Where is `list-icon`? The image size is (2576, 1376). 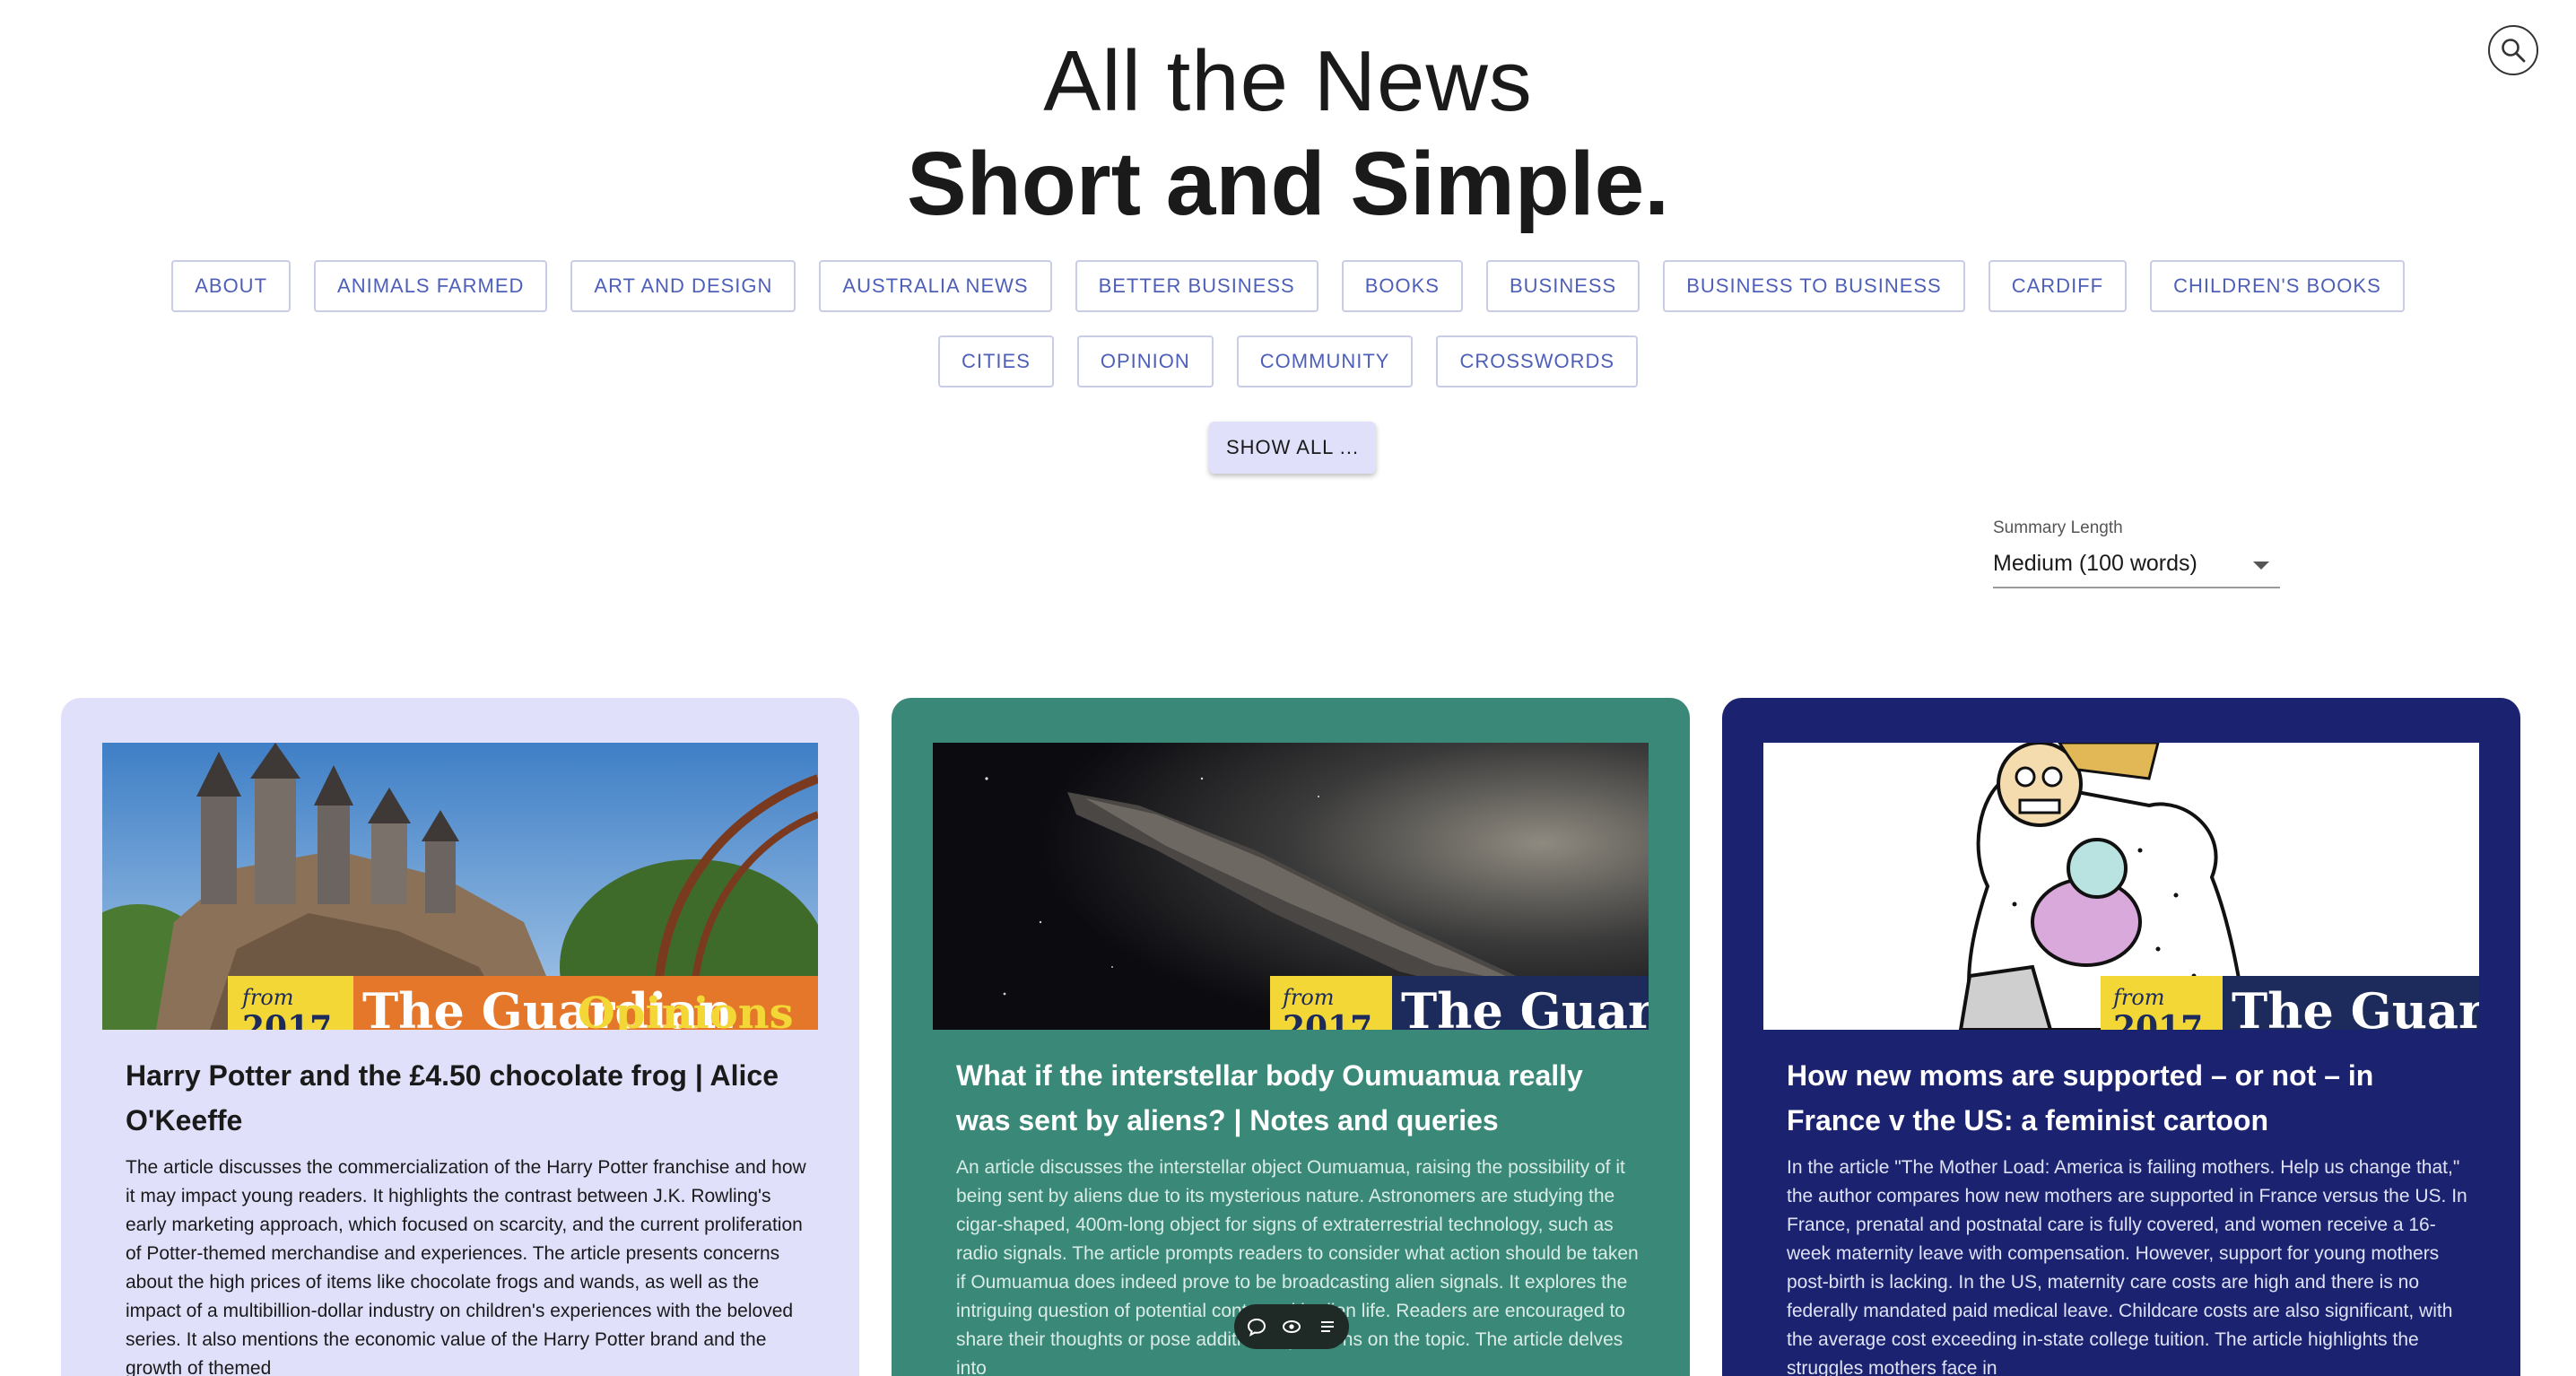 list-icon is located at coordinates (1327, 1326).